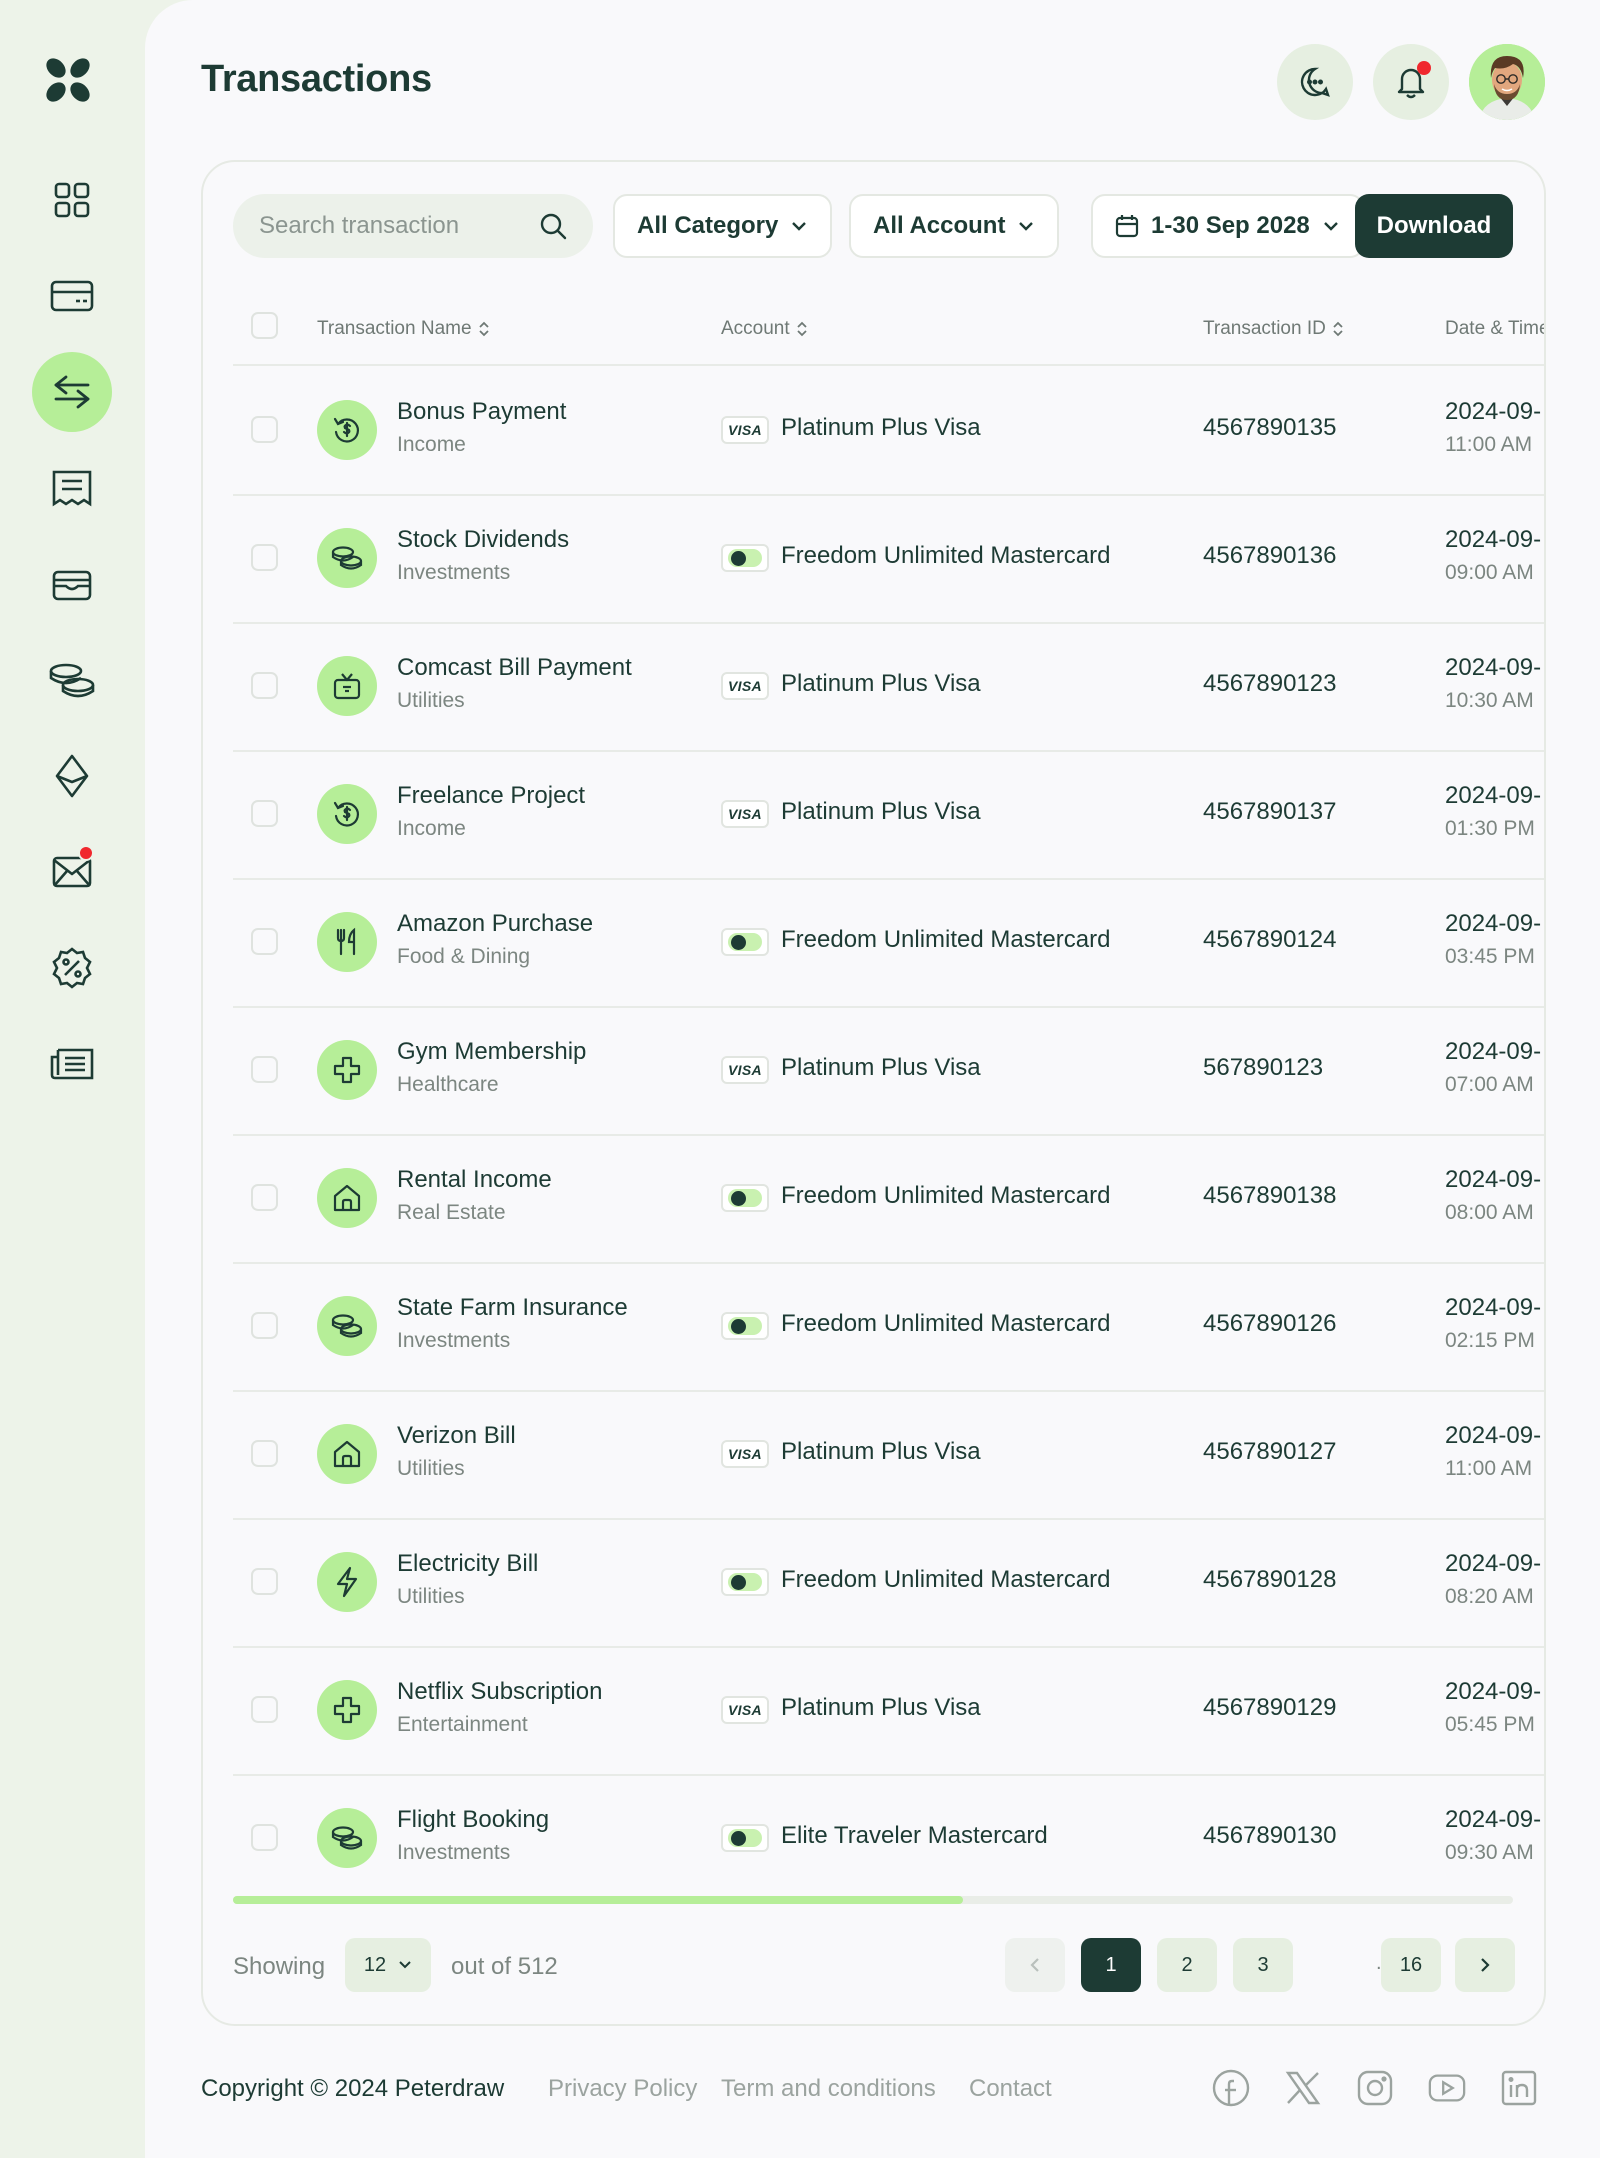 This screenshot has height=2158, width=1600. I want to click on chat-button, so click(1315, 82).